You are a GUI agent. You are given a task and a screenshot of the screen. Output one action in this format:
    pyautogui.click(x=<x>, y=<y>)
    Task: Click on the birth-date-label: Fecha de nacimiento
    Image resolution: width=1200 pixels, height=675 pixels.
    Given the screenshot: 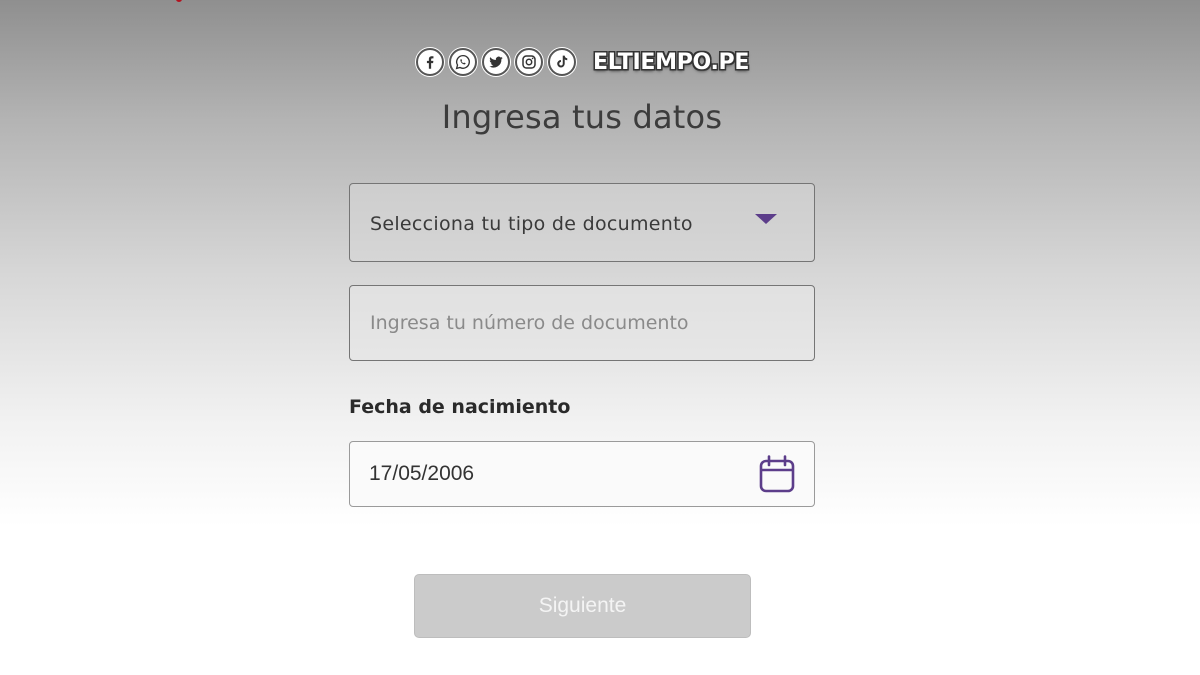 What is the action you would take?
    pyautogui.click(x=460, y=407)
    